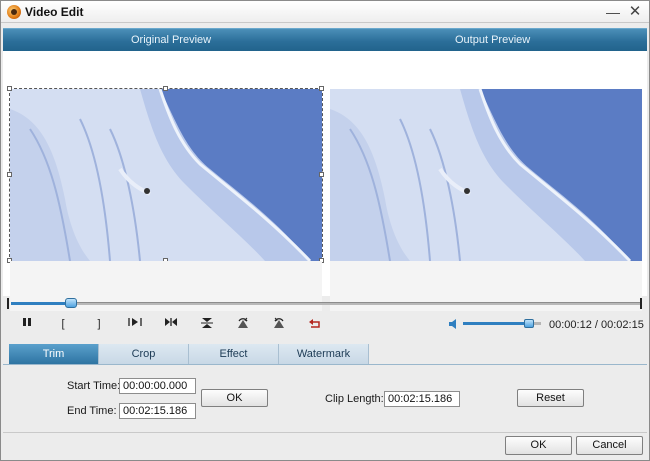 Image resolution: width=650 pixels, height=461 pixels. Describe the element at coordinates (234, 354) in the screenshot. I see `tab-effect: Effect` at that location.